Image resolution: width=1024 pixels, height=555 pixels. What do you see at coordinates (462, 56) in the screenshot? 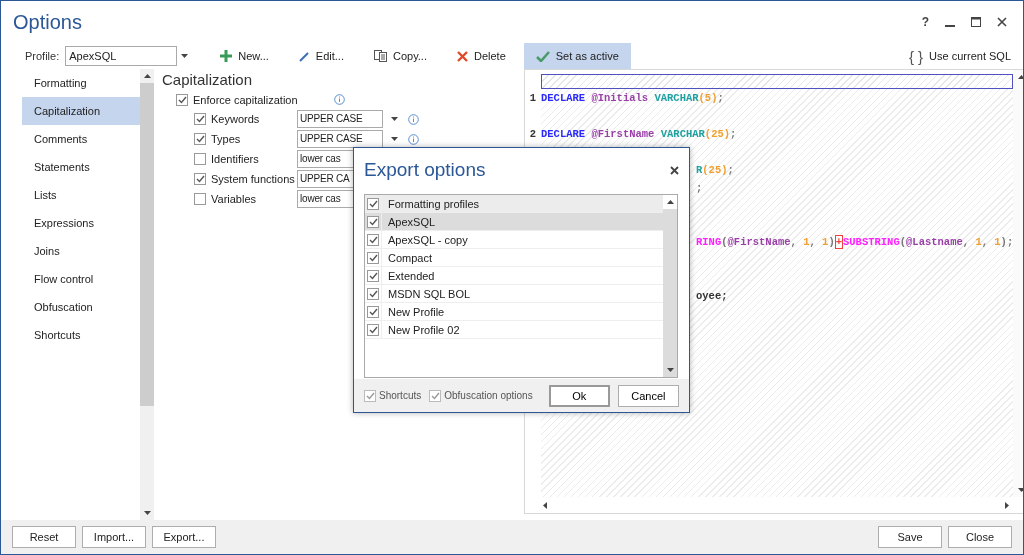
I see `delete-icon` at bounding box center [462, 56].